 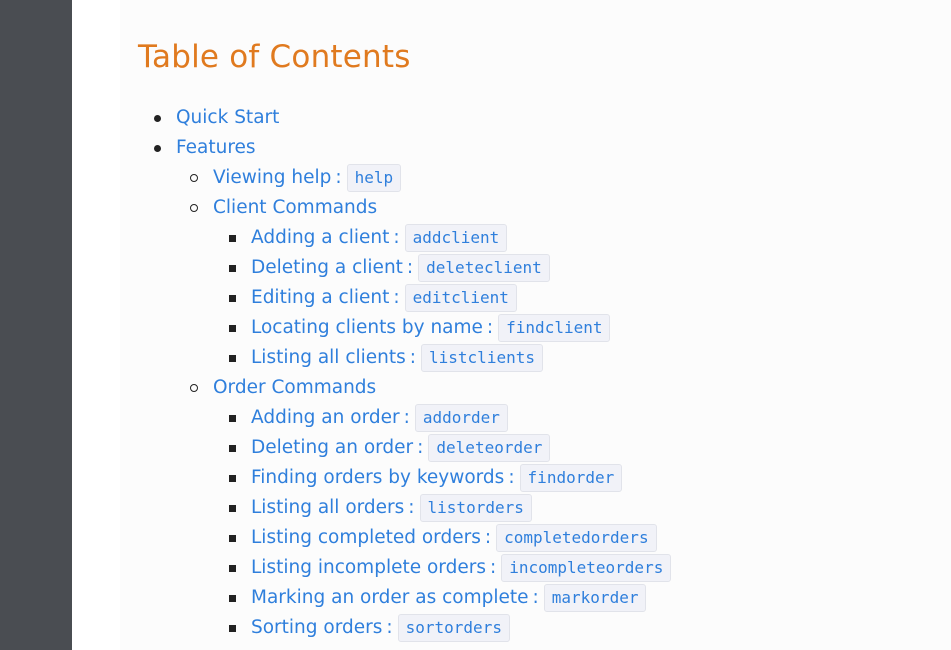 I want to click on toc-link-marking-order: Marking an order as complete, so click(x=390, y=598).